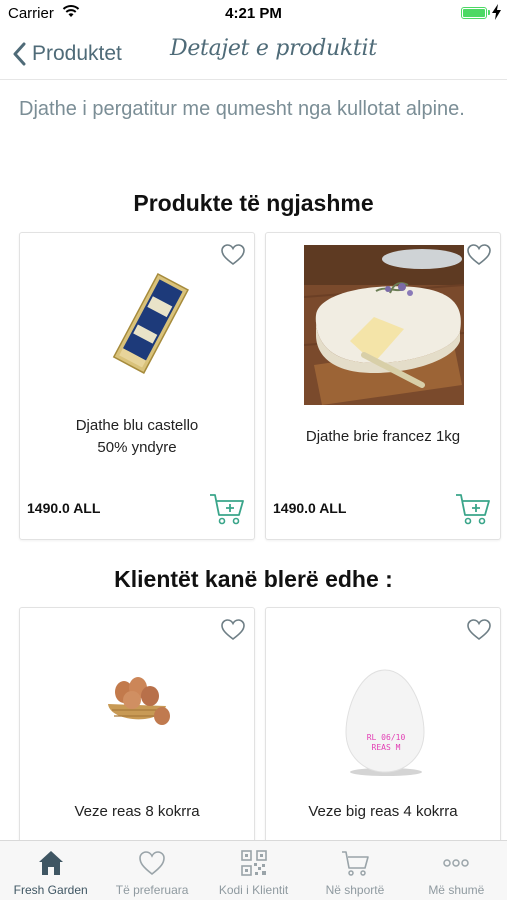  Describe the element at coordinates (474, 13) in the screenshot. I see `battery-icon` at that location.